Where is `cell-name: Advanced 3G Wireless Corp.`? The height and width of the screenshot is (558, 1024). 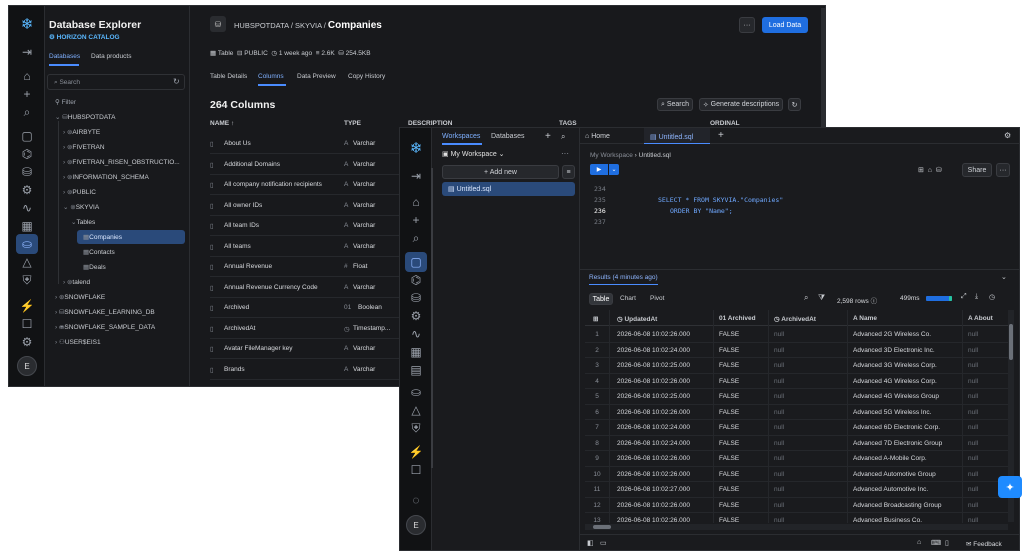
cell-name: Advanced 3G Wireless Corp. is located at coordinates (895, 365).